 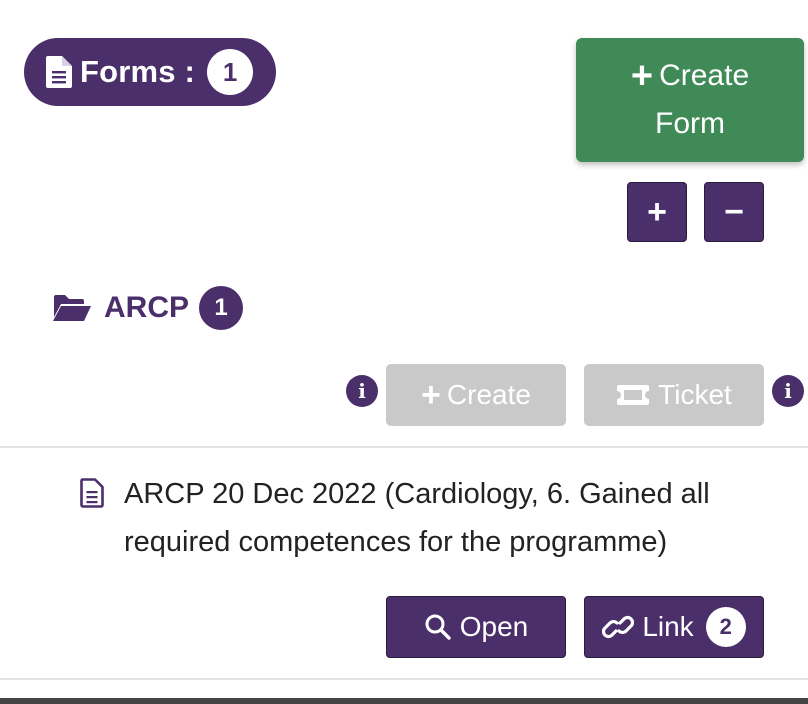 I want to click on folder-name: ARCP, so click(x=147, y=307).